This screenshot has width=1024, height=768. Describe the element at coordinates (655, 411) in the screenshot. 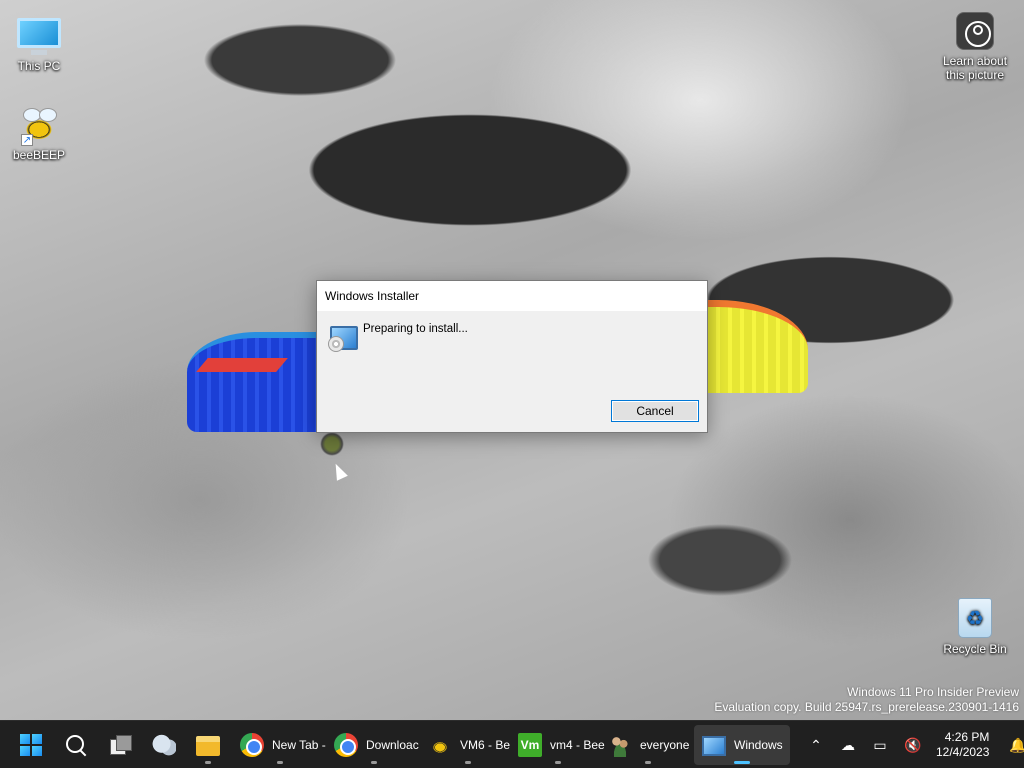

I see `cancel-button: Cancel` at that location.